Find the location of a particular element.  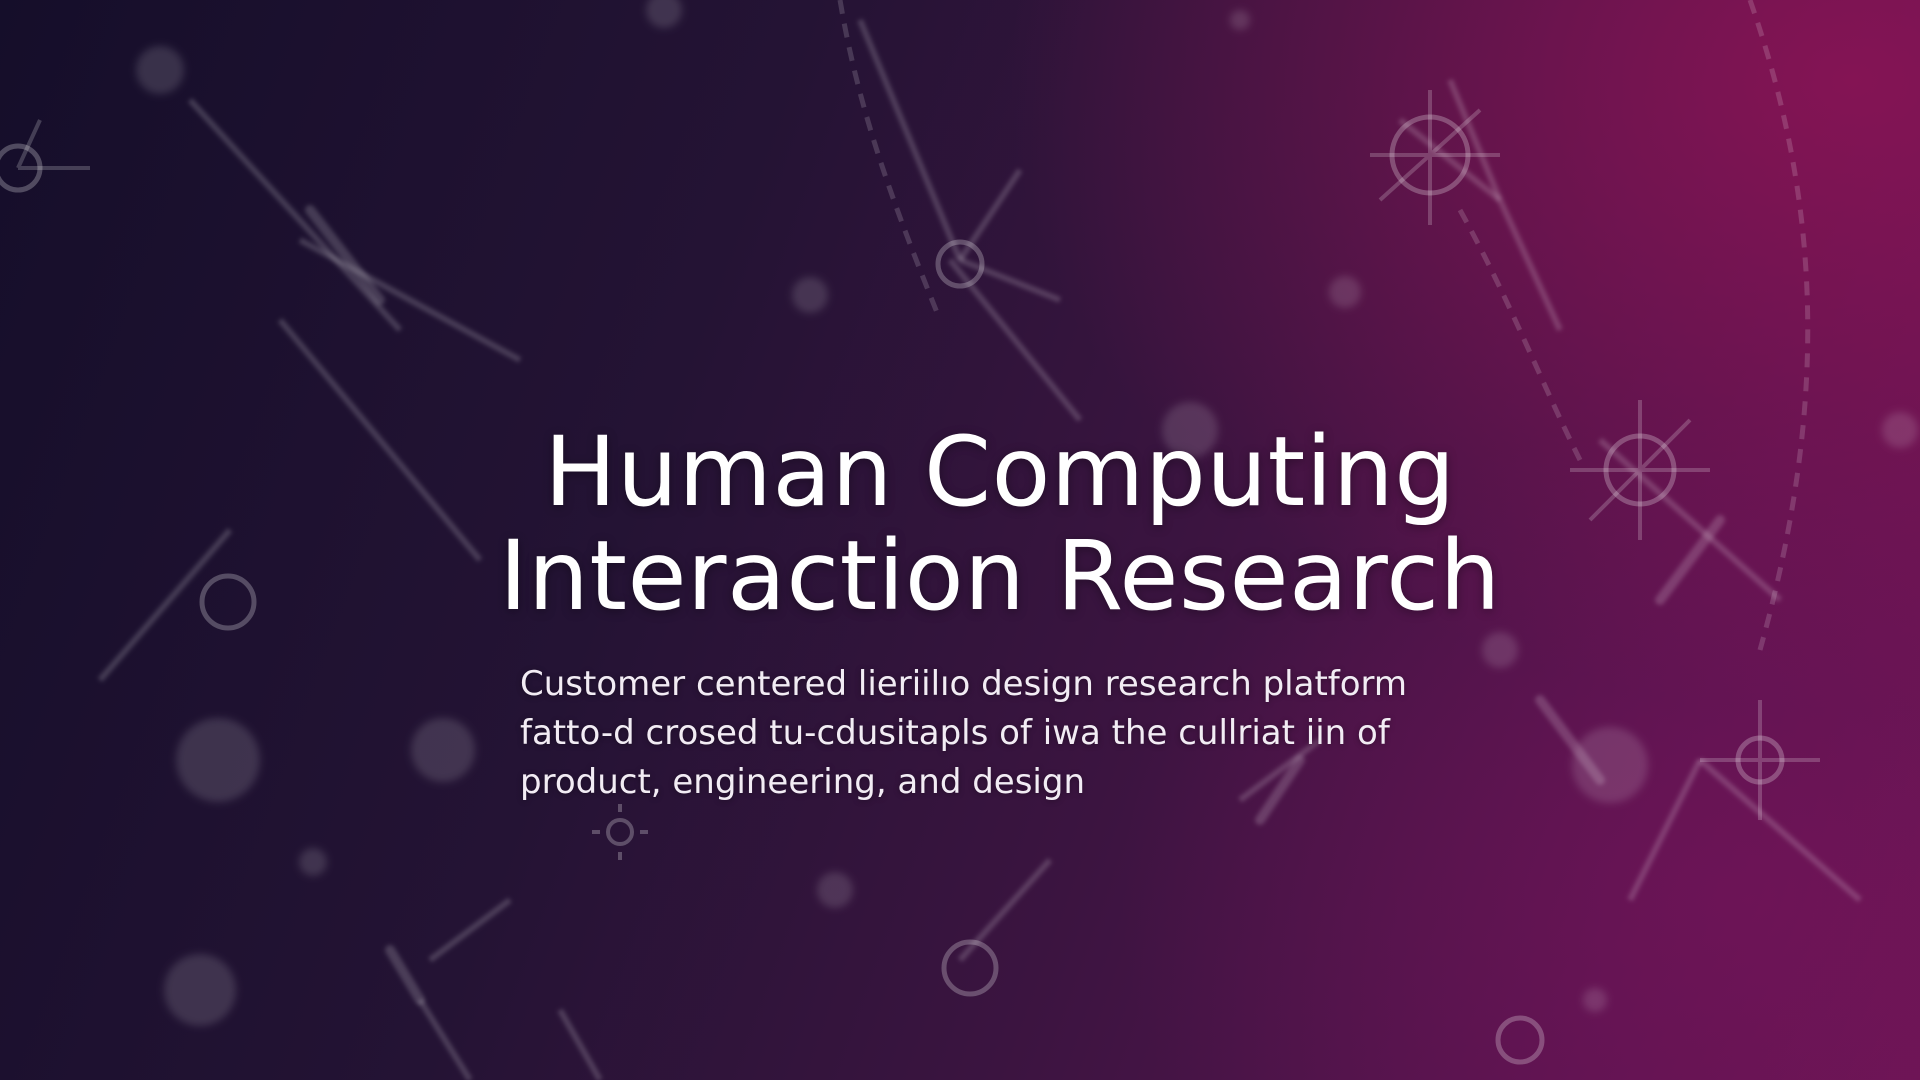

title-line-2: Interaction Research is located at coordinates (1000, 576).